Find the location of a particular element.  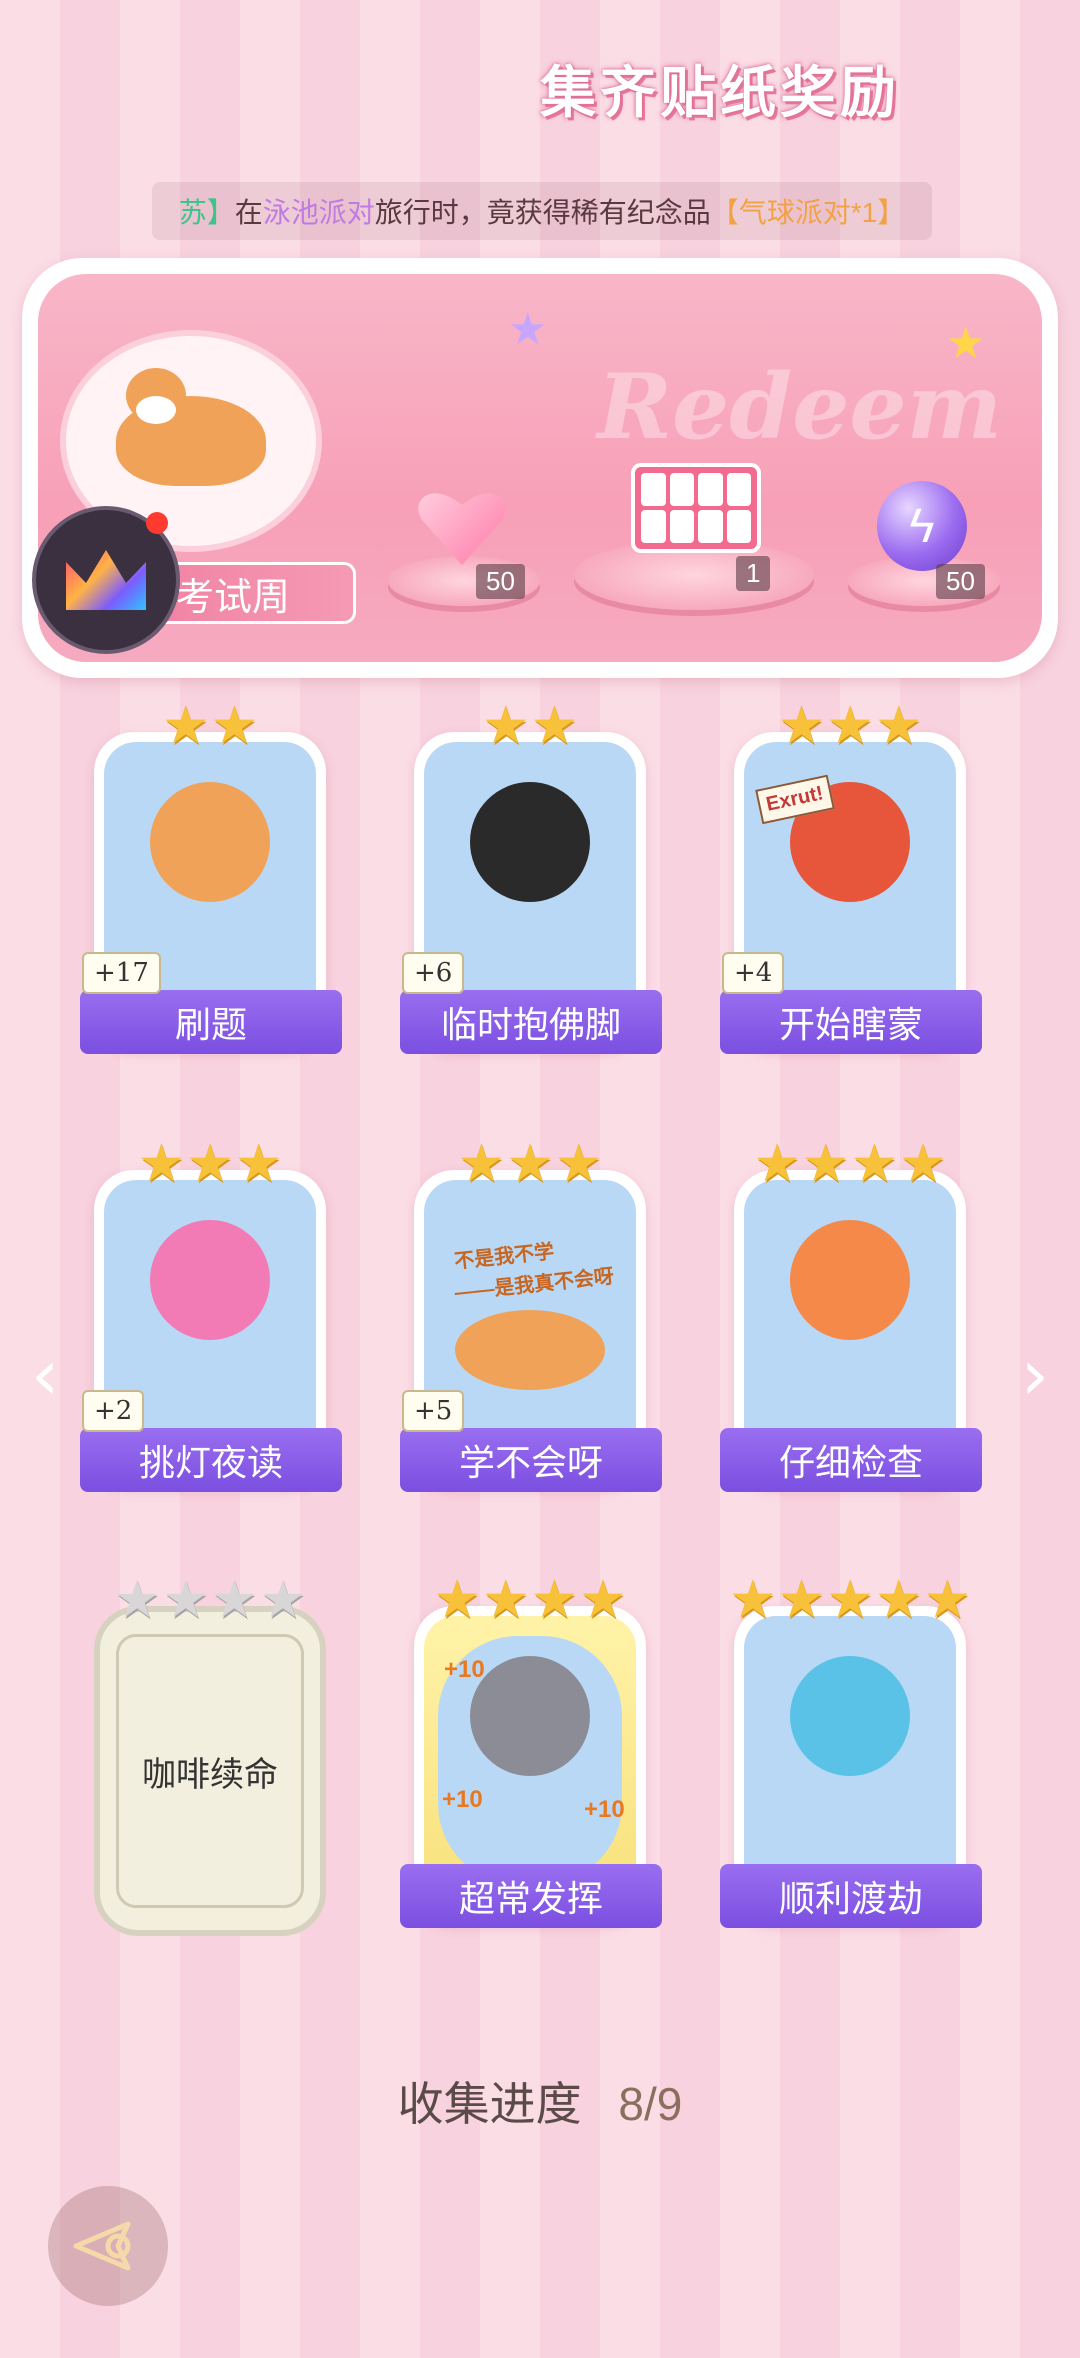

card-label: 仔细检查 is located at coordinates (851, 1460).